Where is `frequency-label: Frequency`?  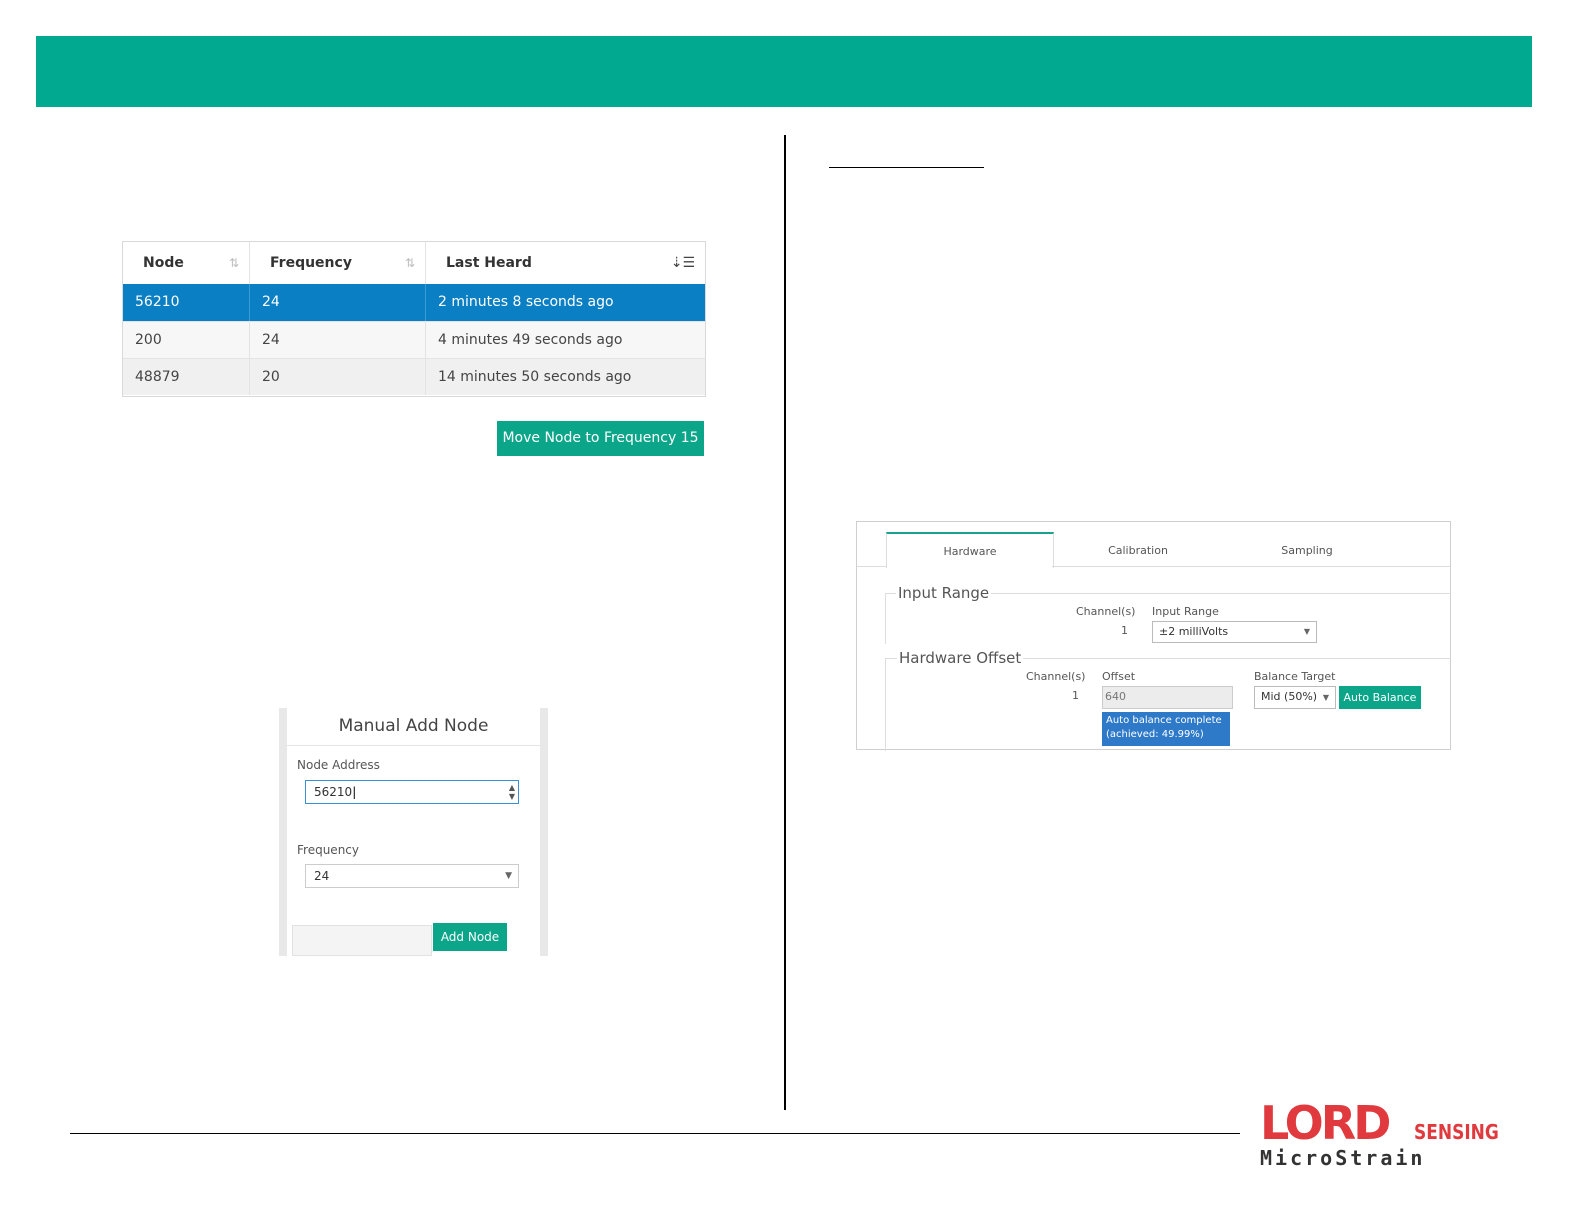 frequency-label: Frequency is located at coordinates (328, 850).